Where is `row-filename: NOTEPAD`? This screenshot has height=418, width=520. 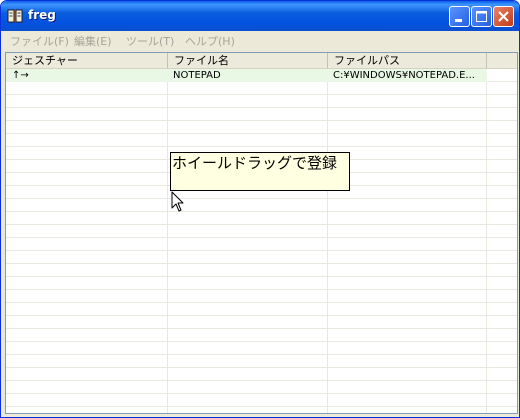
row-filename: NOTEPAD is located at coordinates (197, 75).